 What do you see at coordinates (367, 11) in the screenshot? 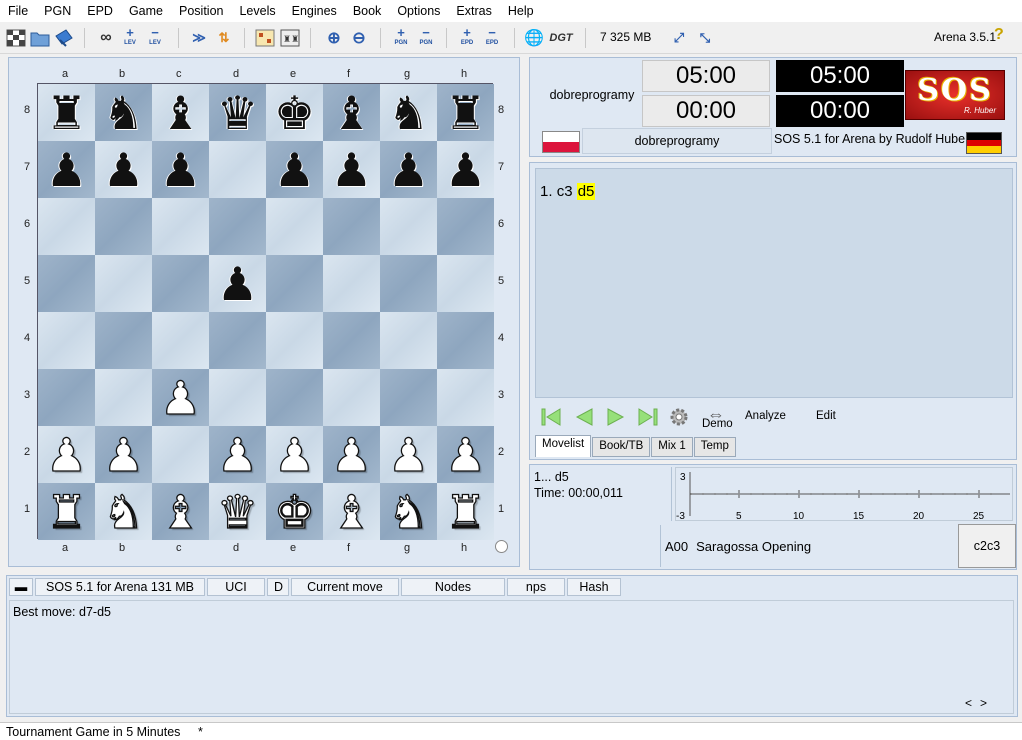
I see `menu-book: Book` at bounding box center [367, 11].